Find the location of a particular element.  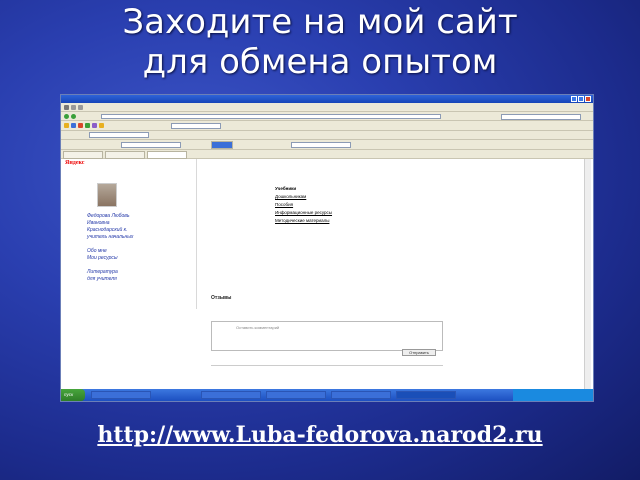

tabs-bar is located at coordinates (327, 154).